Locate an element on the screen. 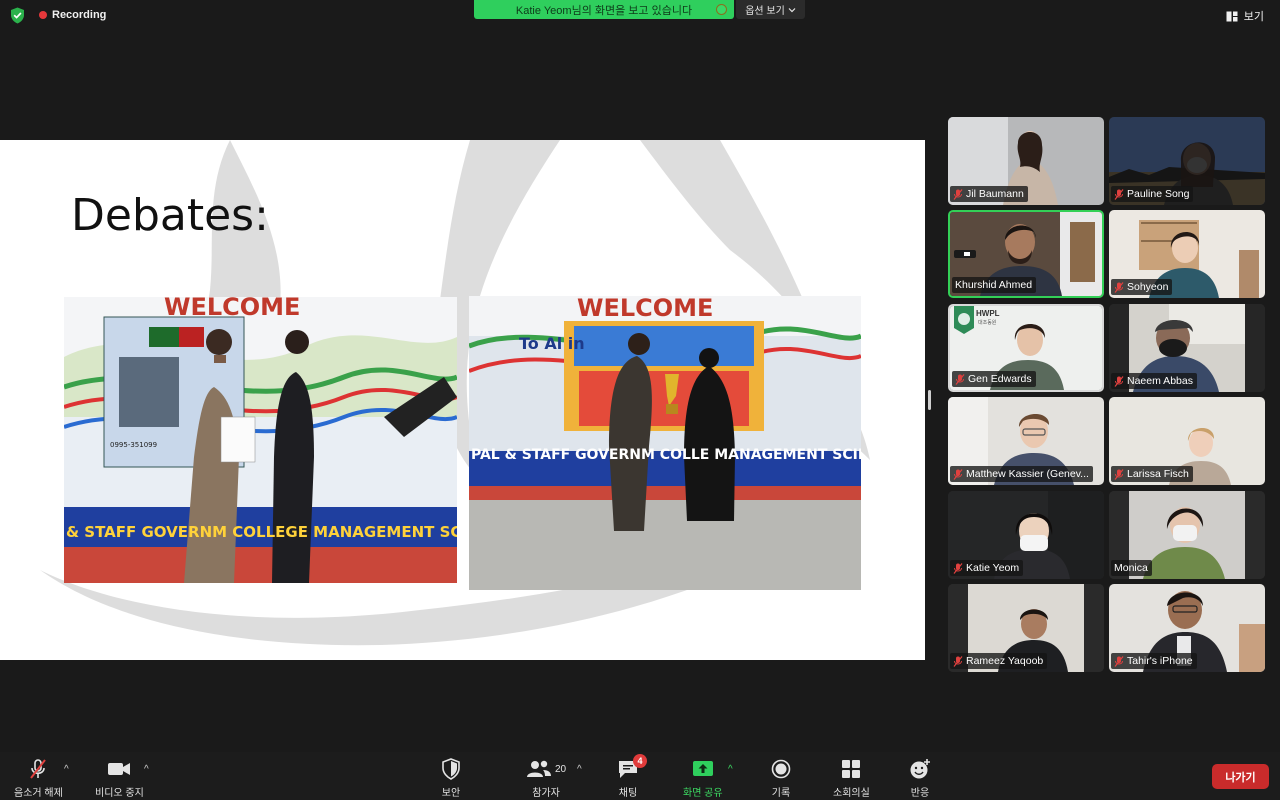 The width and height of the screenshot is (1280, 800). participant-name: Jil Baumann is located at coordinates (995, 194).